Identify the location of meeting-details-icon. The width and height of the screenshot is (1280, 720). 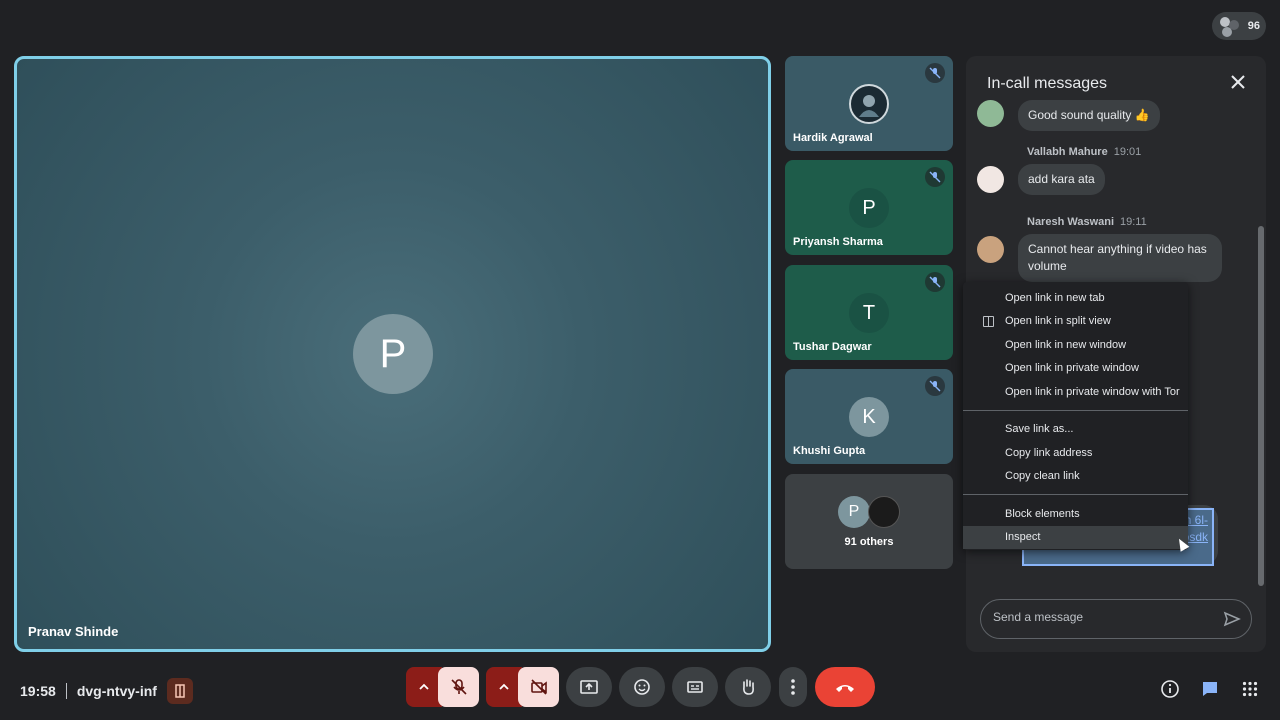
(1170, 689).